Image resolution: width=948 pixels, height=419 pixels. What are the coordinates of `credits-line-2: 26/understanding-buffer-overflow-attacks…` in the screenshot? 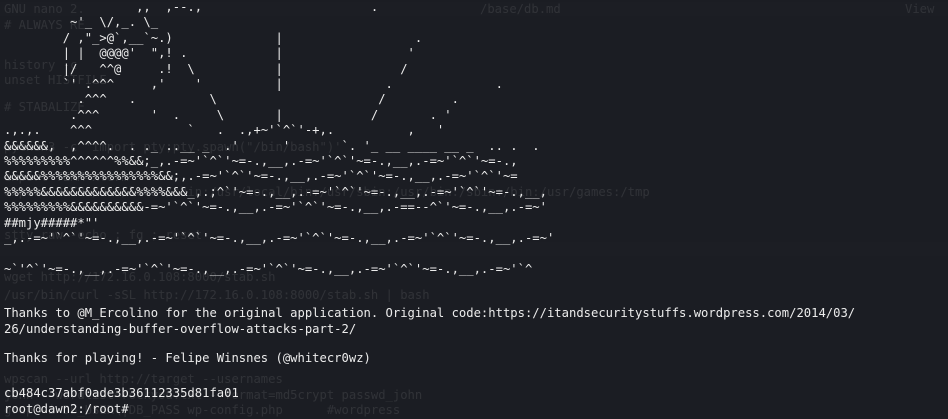 It's located at (180, 329).